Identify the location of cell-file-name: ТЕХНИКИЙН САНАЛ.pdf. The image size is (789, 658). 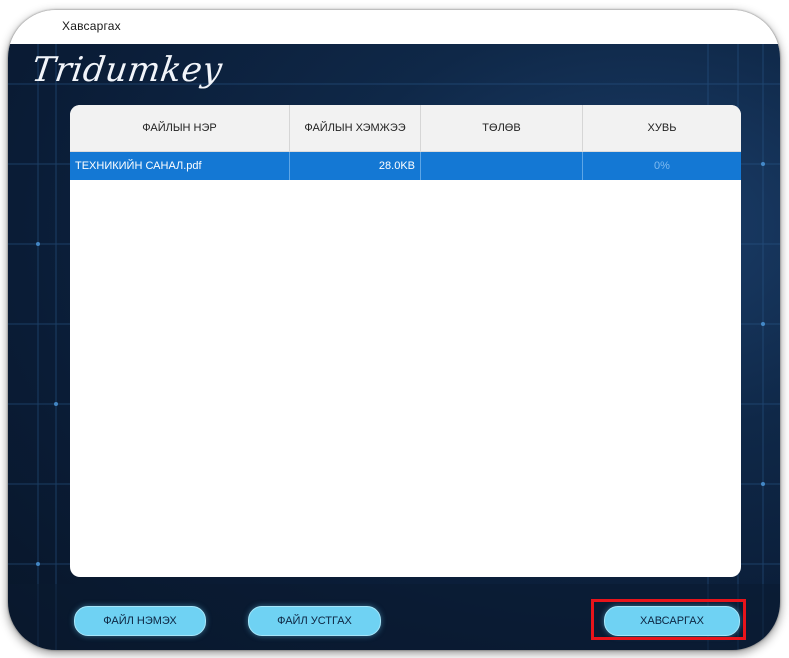
(180, 166).